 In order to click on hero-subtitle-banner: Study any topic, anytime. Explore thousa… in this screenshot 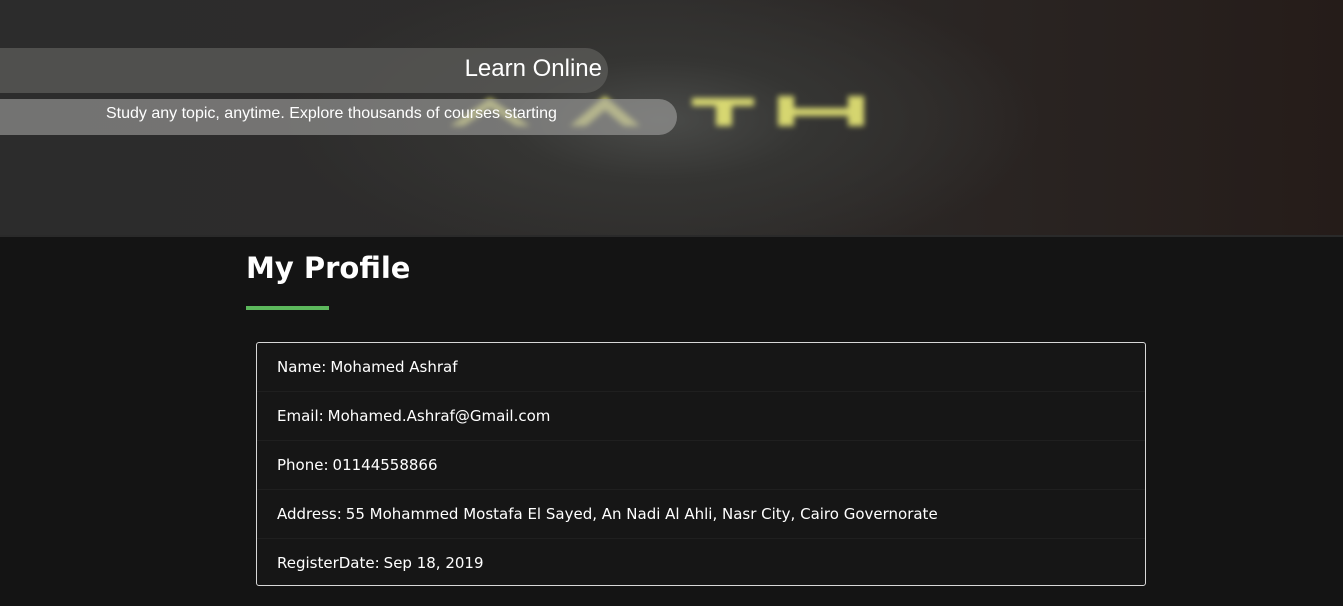, I will do `click(338, 117)`.